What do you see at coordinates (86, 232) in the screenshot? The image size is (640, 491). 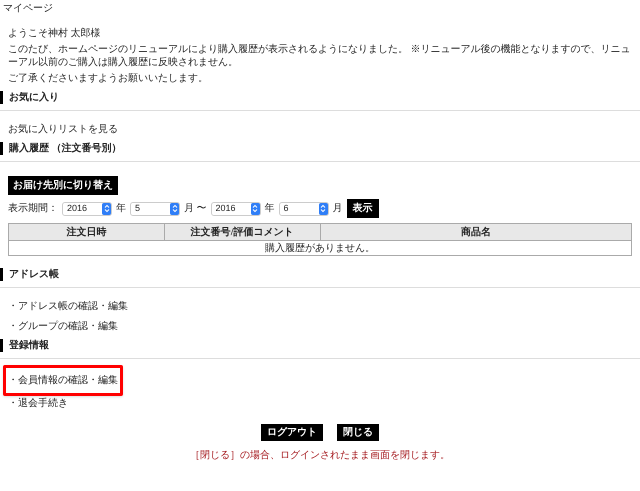 I see `column-header: 注文日時` at bounding box center [86, 232].